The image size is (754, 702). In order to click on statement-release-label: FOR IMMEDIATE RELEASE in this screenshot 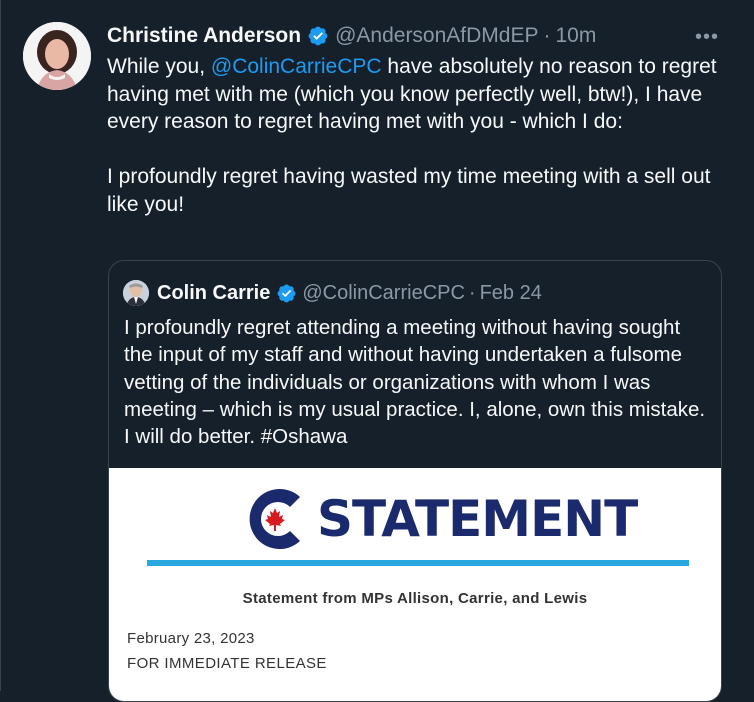, I will do `click(227, 663)`.